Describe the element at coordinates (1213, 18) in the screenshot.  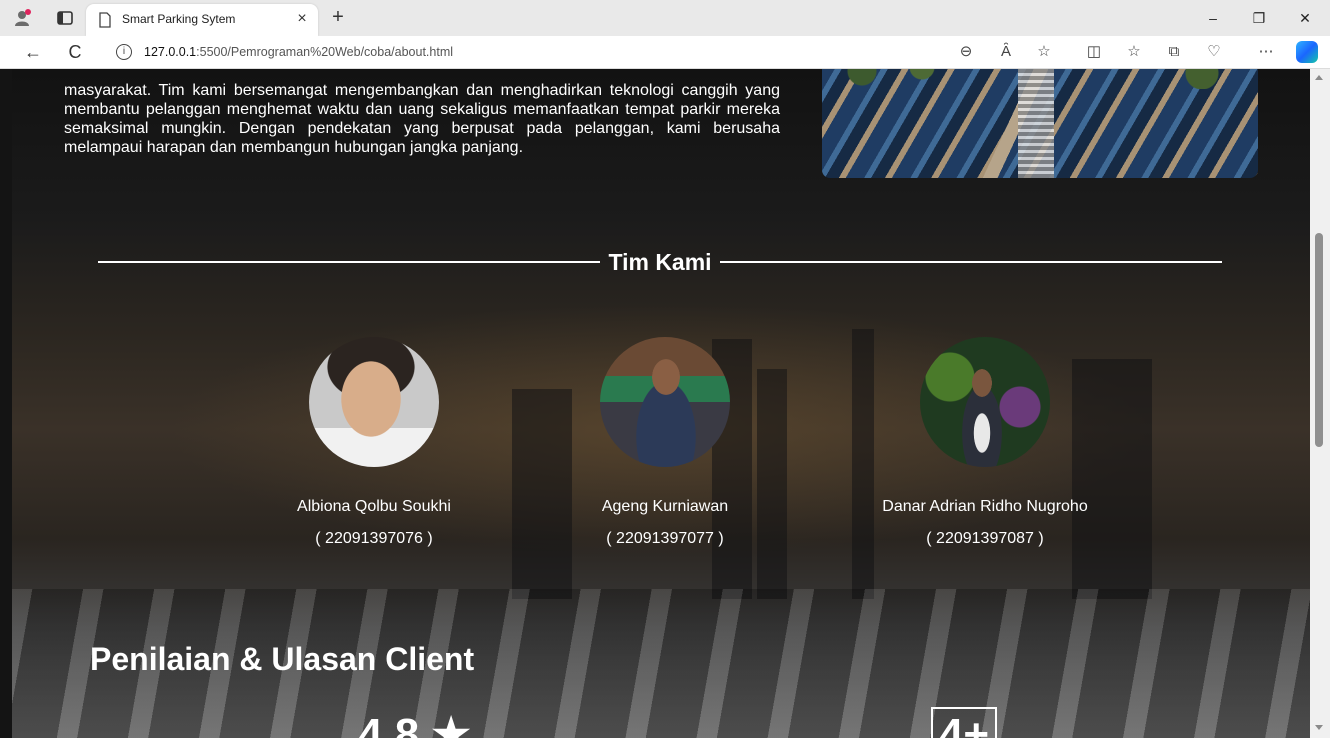
I see `minimize-icon: –` at that location.